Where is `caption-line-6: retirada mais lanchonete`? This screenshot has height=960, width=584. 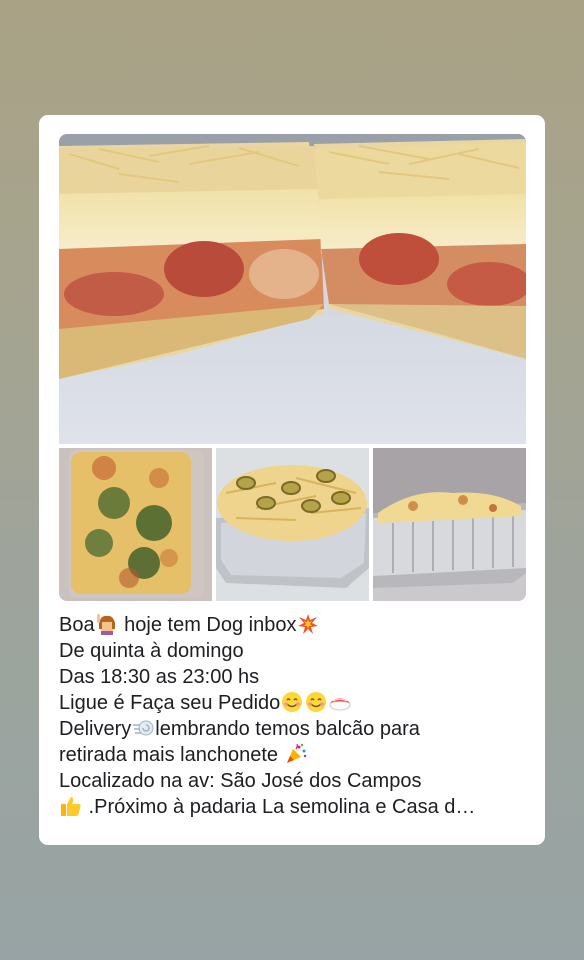
caption-line-6: retirada mais lanchonete is located at coordinates (295, 755).